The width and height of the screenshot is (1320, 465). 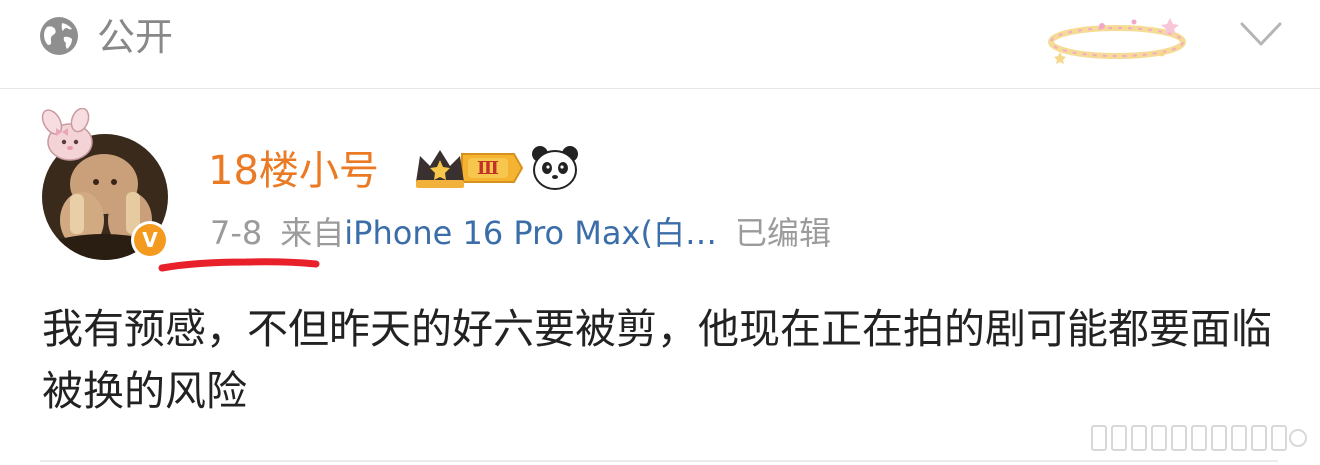 What do you see at coordinates (312, 233) in the screenshot?
I see `source-prefix: 来自` at bounding box center [312, 233].